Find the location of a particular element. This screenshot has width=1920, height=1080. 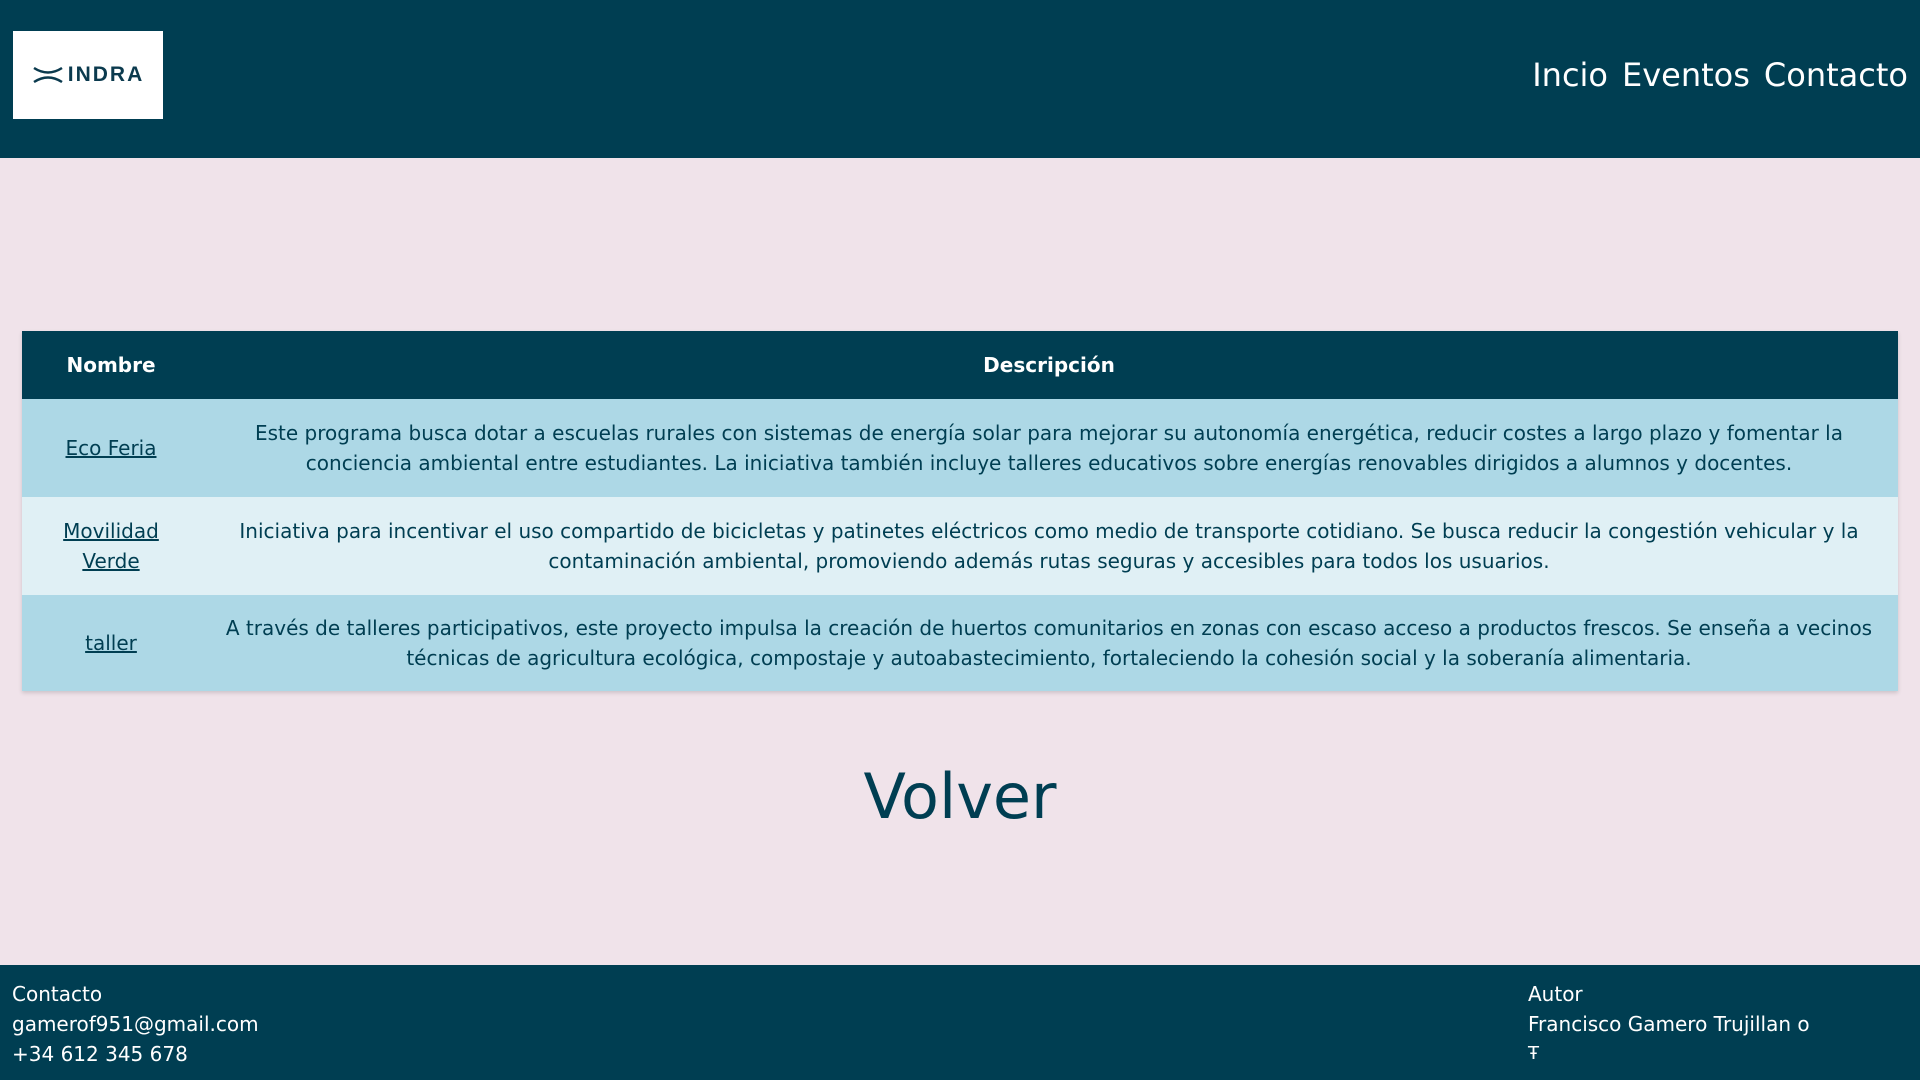

indra-logo-mark-icon is located at coordinates (48, 75).